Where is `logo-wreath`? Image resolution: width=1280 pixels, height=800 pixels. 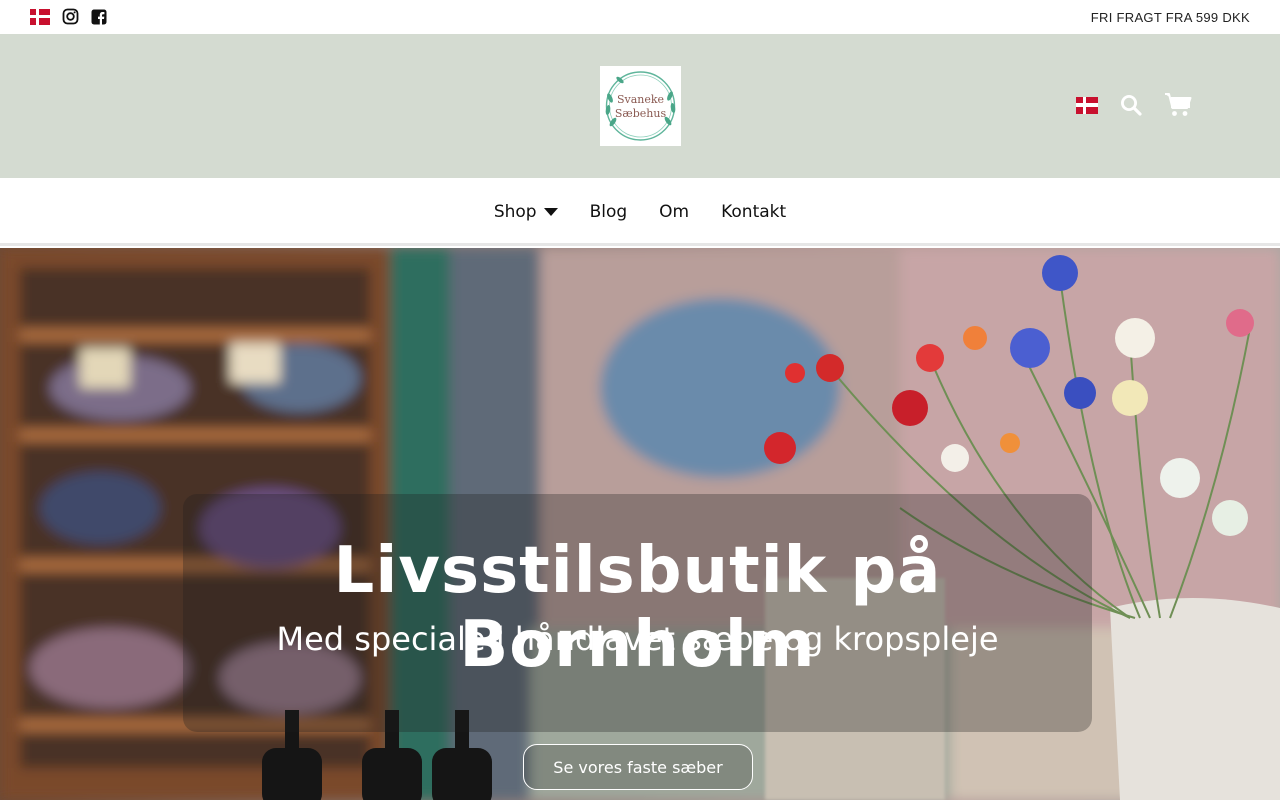
logo-wreath is located at coordinates (640, 106).